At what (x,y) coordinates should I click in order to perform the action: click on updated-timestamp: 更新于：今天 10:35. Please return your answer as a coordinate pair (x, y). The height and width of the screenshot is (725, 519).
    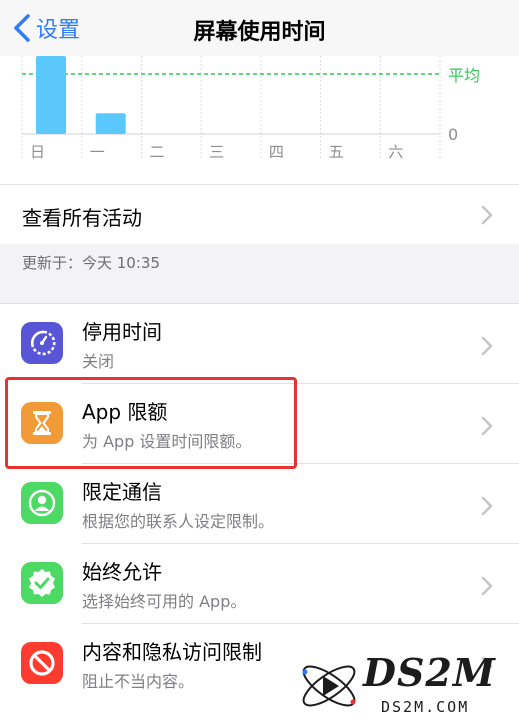
    Looking at the image, I should click on (91, 263).